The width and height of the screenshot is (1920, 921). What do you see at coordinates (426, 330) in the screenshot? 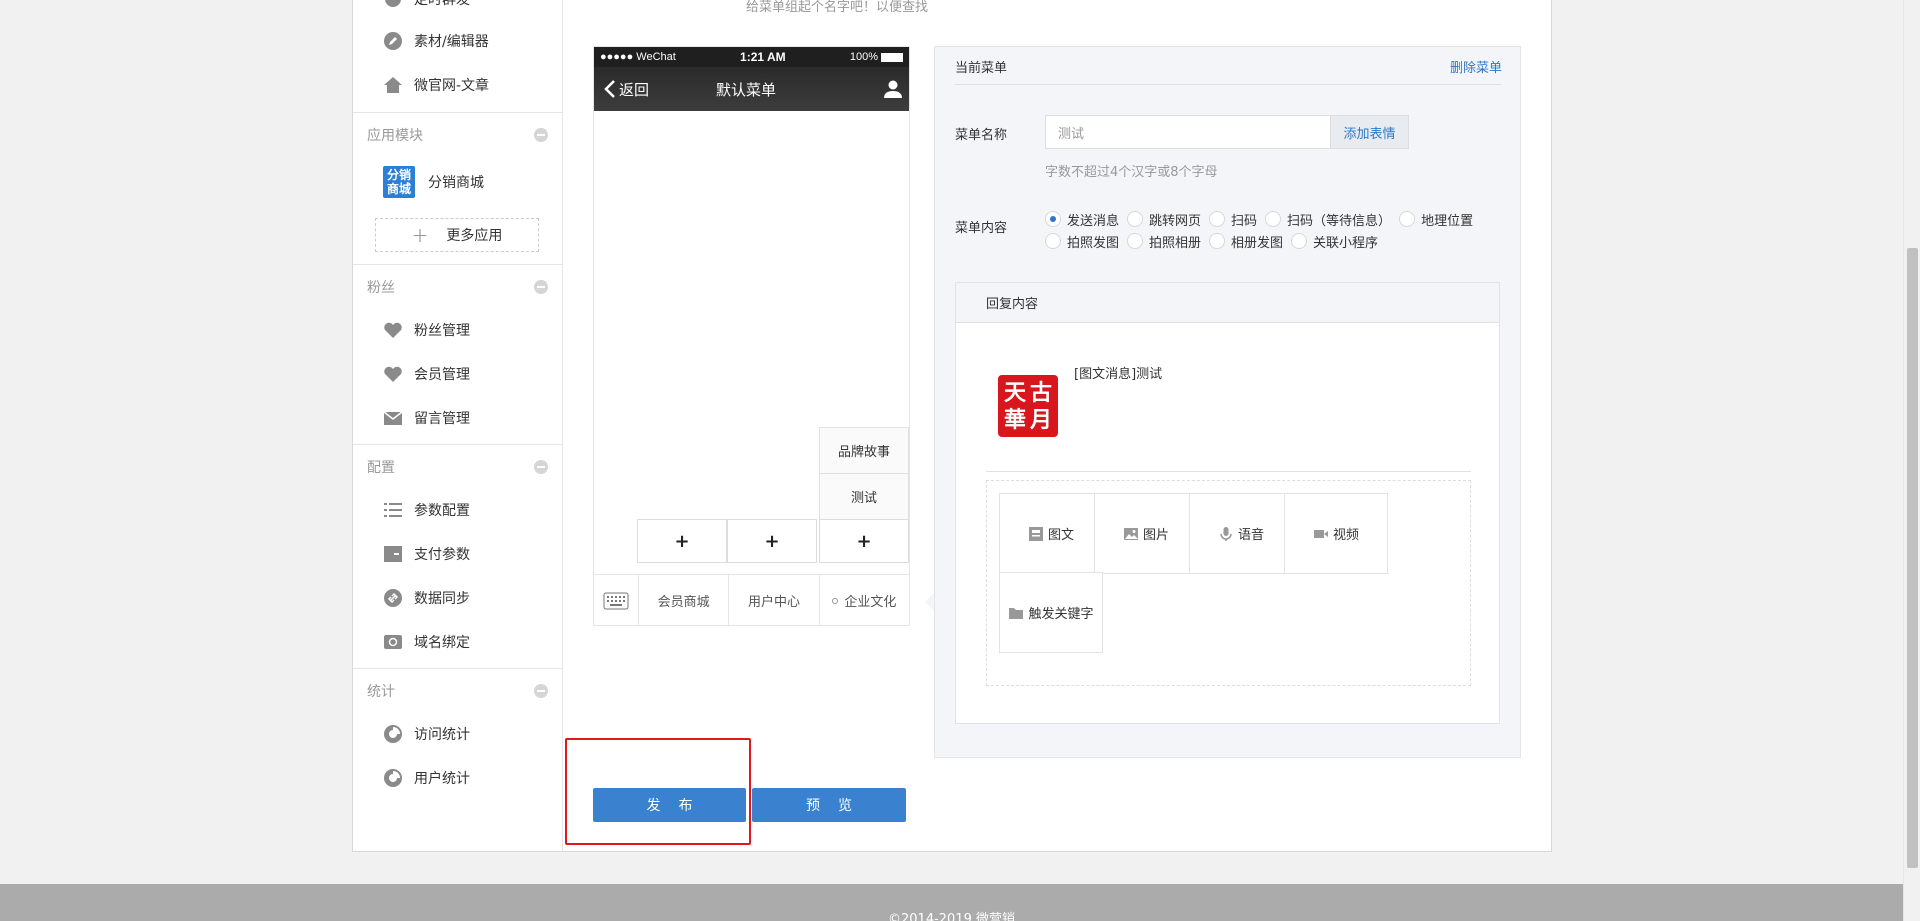
I see `sidebar-item-fans: 粉丝管理` at bounding box center [426, 330].